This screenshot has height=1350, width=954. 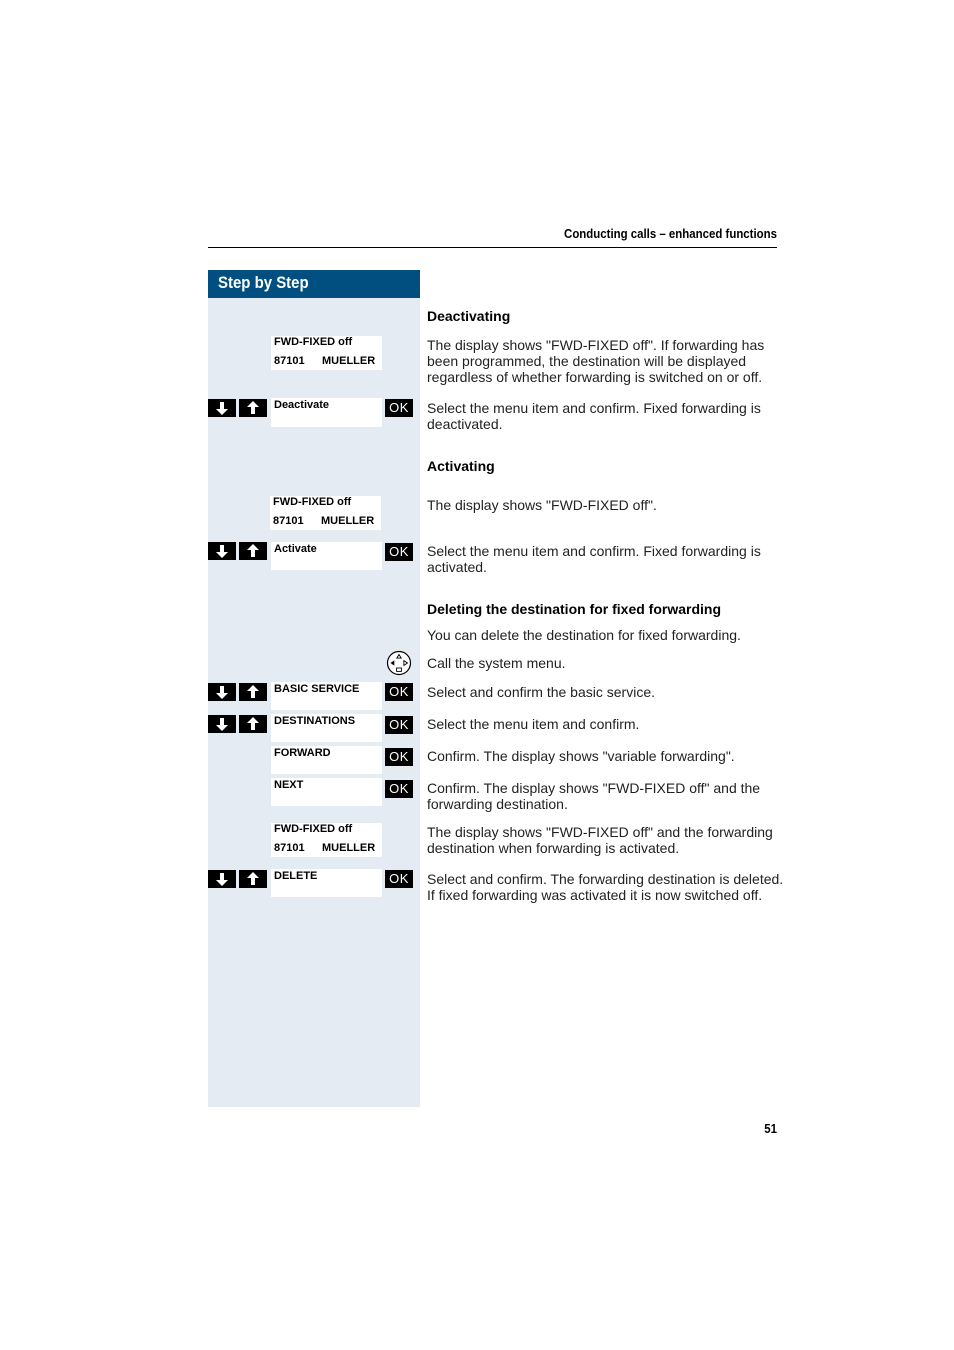 I want to click on step-by-step-title: Step by Step, so click(x=263, y=282).